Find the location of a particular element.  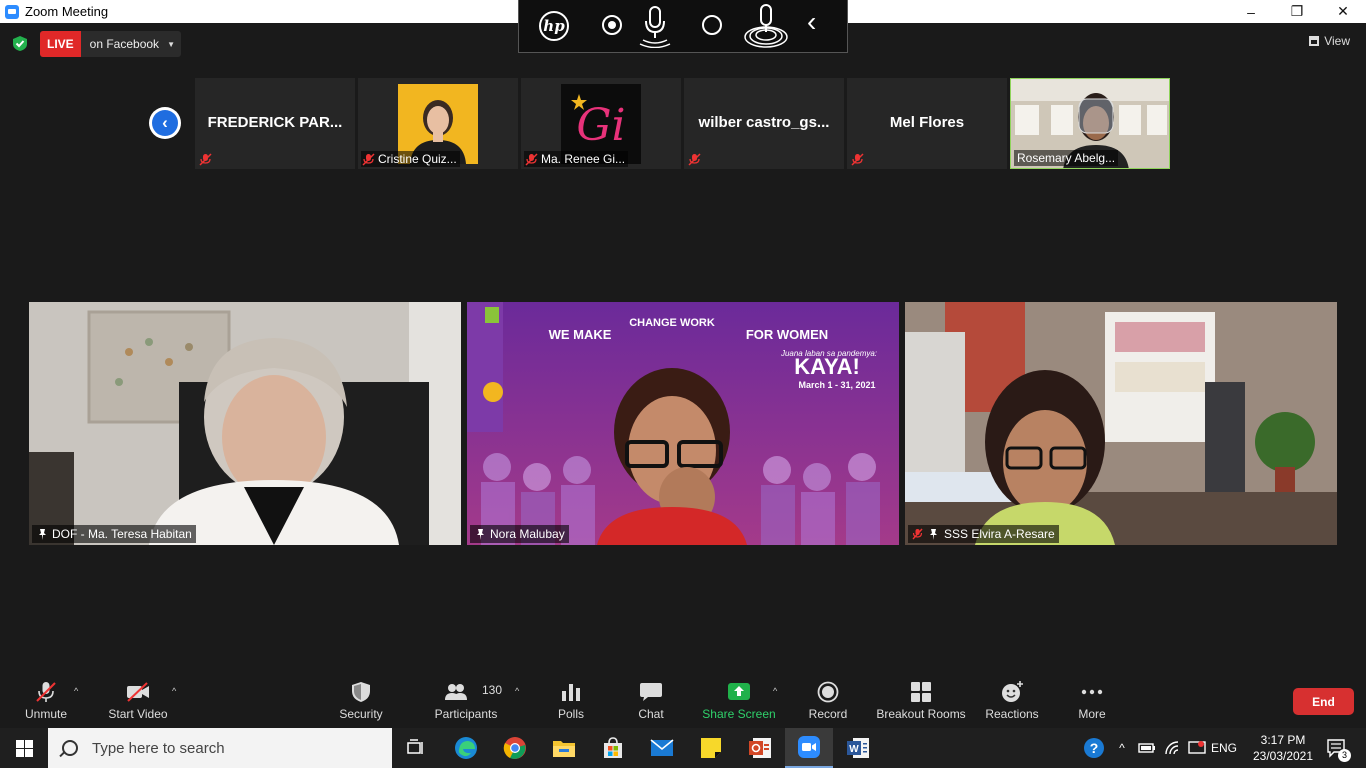

breakout-rooms-button: Breakout Rooms is located at coordinates (921, 702).